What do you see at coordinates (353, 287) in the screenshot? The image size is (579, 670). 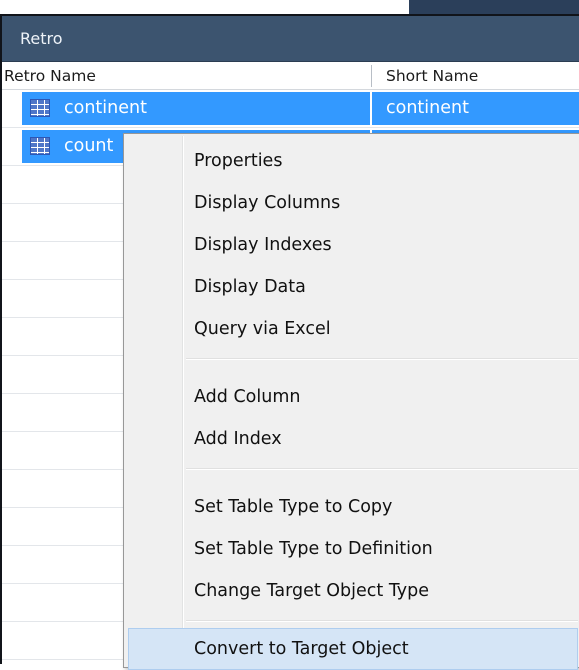 I see `menu-item-display-data: Display Data` at bounding box center [353, 287].